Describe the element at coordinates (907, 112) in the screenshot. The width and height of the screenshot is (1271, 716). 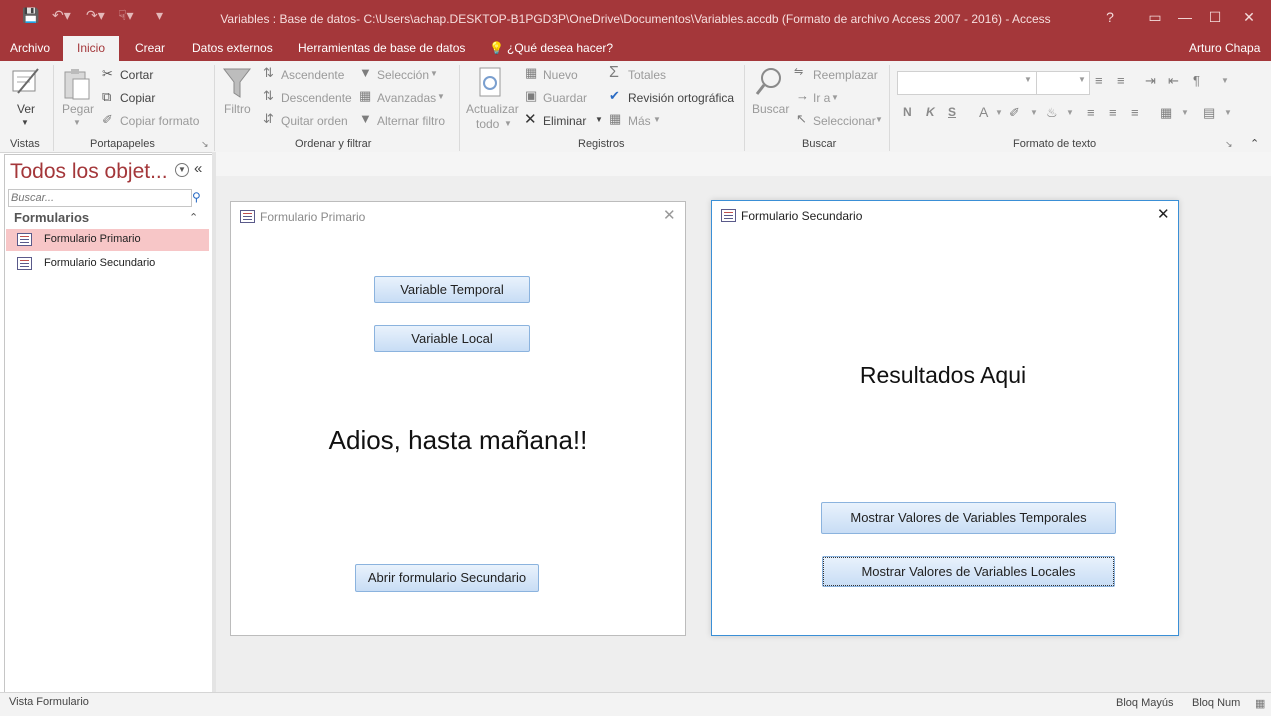
I see `bold-button: N` at that location.